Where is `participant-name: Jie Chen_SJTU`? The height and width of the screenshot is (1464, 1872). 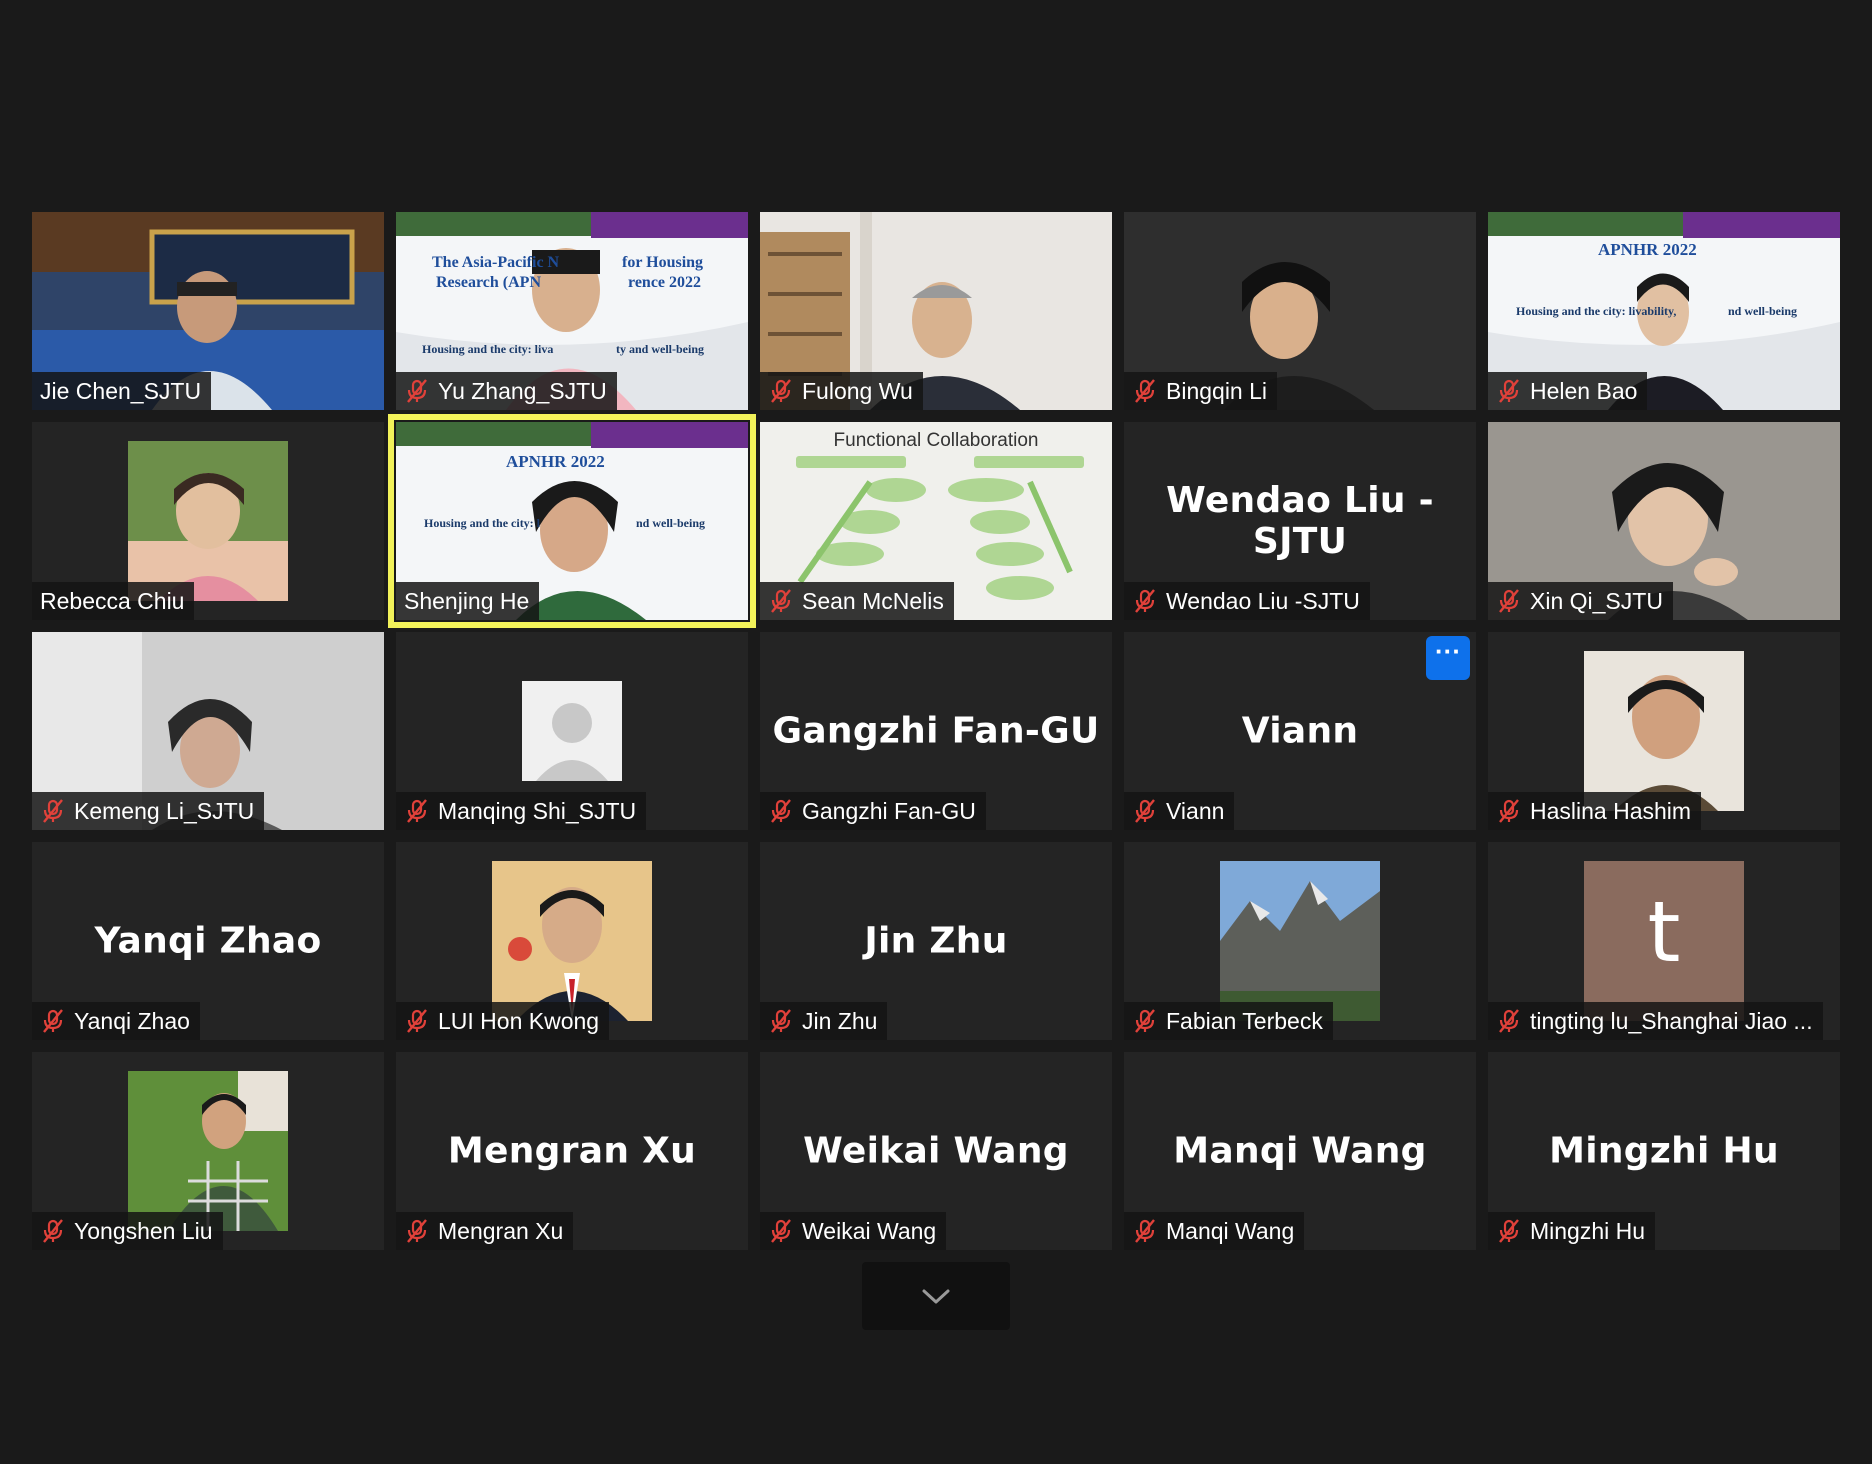
participant-name: Jie Chen_SJTU is located at coordinates (121, 391).